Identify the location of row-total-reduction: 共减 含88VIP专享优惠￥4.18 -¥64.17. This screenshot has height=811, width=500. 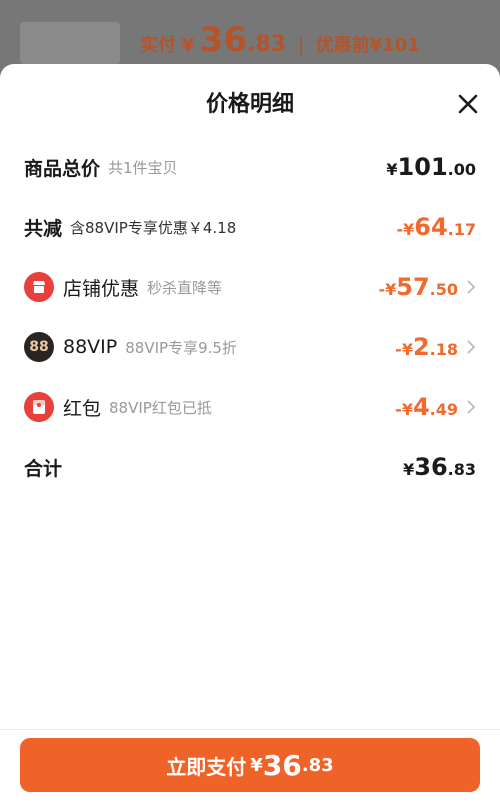
(250, 227).